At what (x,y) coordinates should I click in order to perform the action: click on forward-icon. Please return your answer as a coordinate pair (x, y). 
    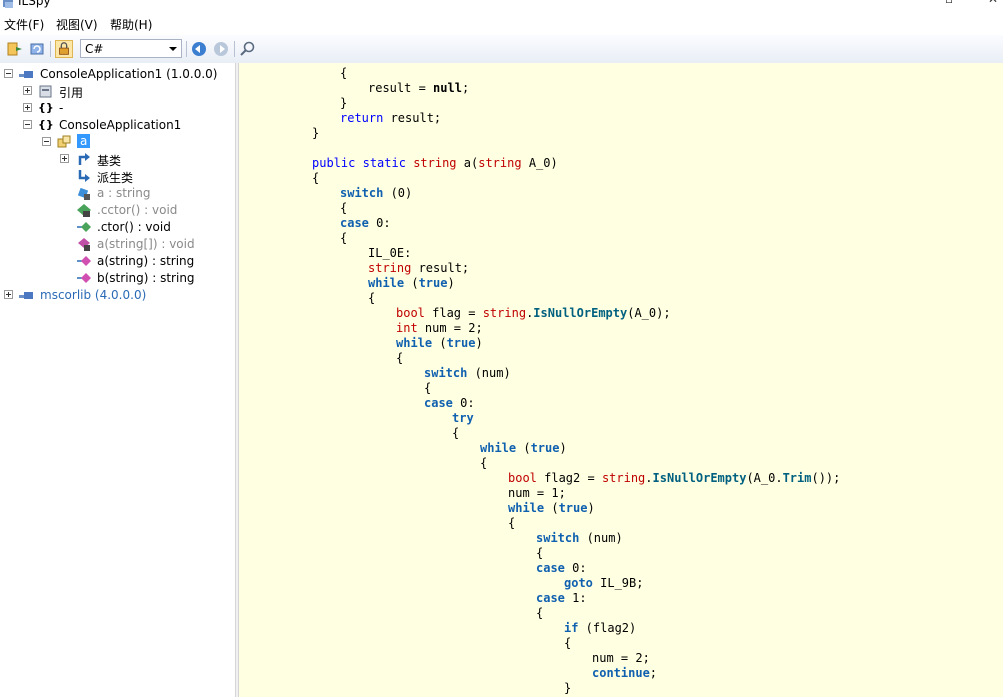
    Looking at the image, I should click on (221, 49).